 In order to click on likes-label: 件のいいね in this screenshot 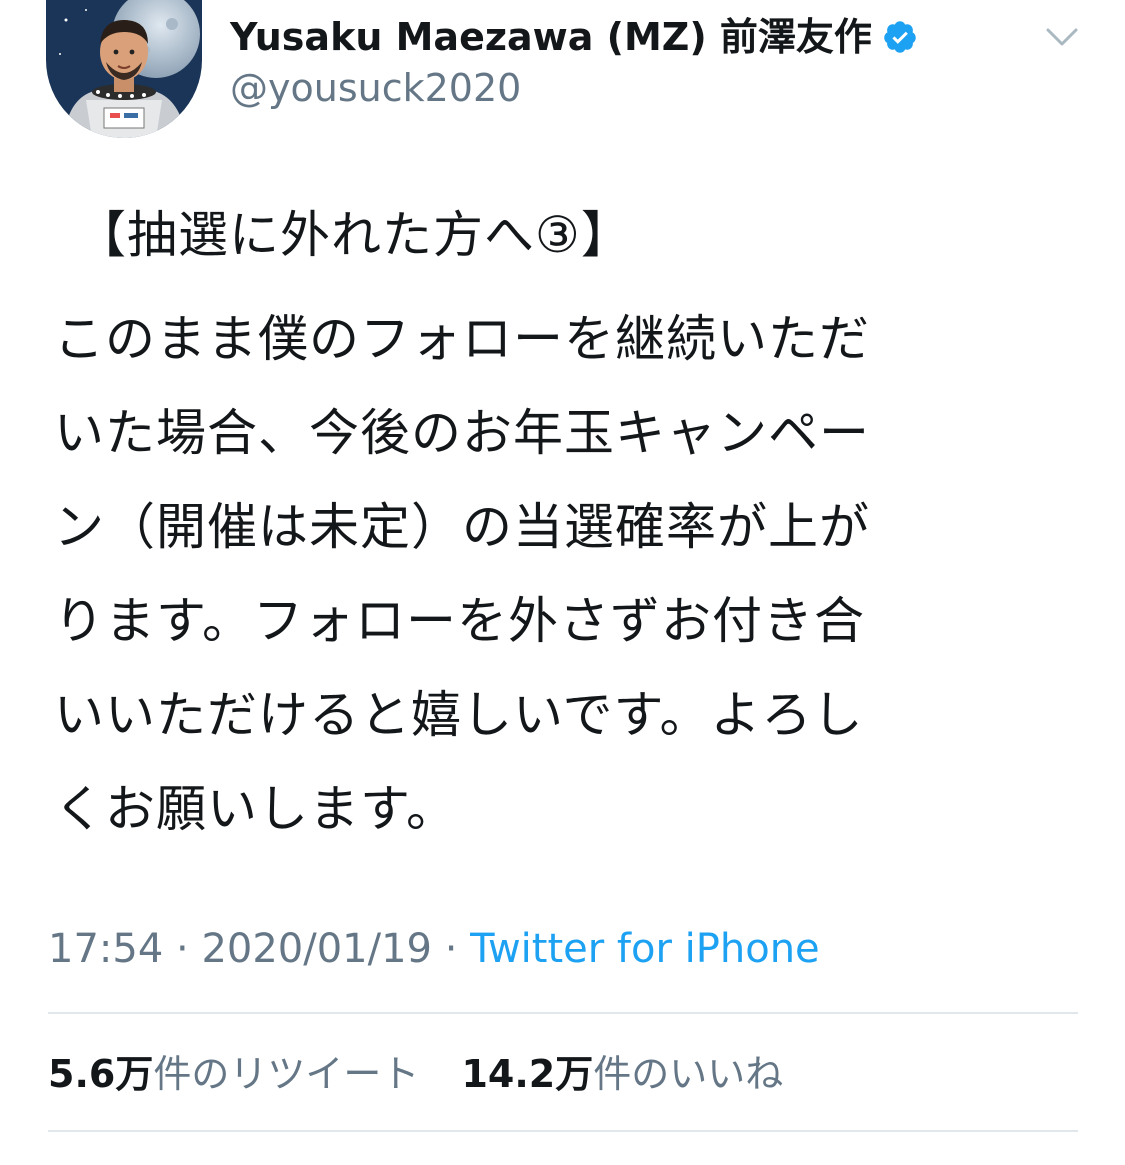, I will do `click(688, 1074)`.